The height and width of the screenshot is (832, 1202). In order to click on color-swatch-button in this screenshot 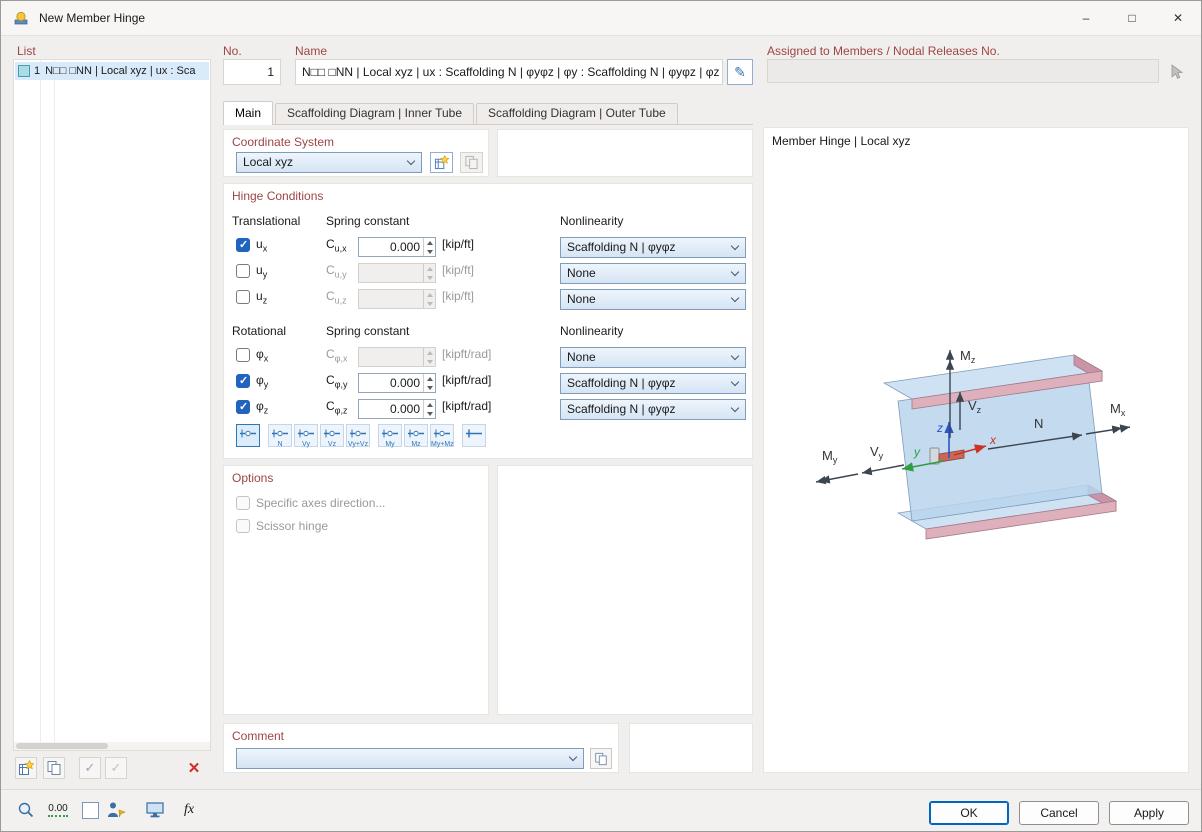, I will do `click(90, 810)`.